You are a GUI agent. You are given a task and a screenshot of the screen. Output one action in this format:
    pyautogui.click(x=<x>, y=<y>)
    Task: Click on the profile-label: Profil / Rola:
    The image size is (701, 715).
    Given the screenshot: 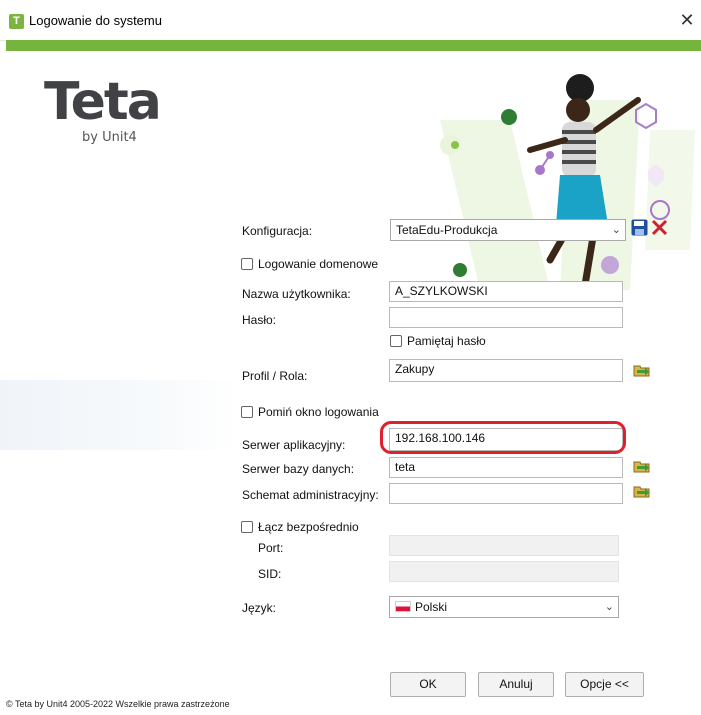 What is the action you would take?
    pyautogui.click(x=275, y=376)
    